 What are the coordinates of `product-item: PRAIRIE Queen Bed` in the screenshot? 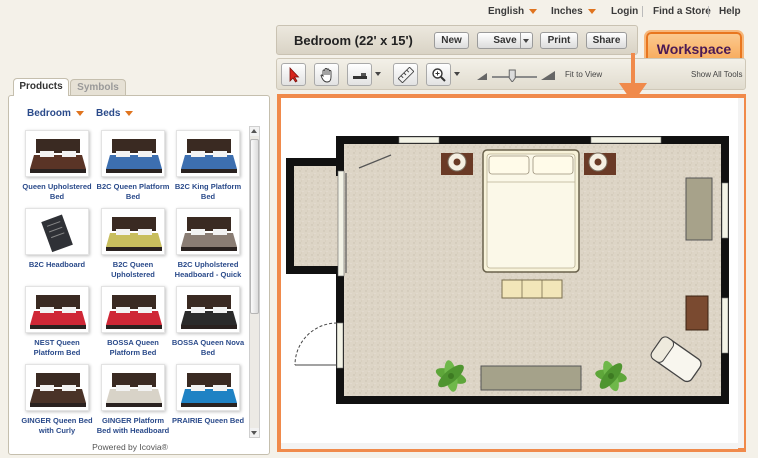 It's located at (208, 395).